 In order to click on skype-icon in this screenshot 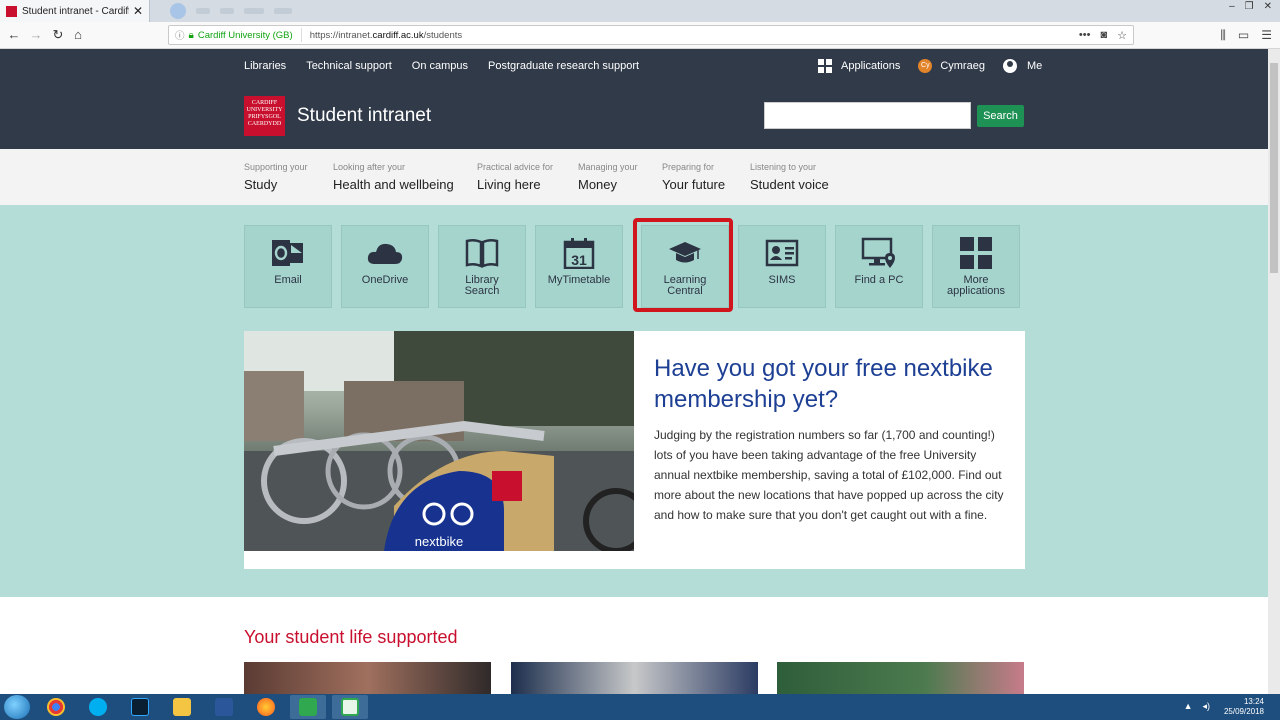, I will do `click(98, 707)`.